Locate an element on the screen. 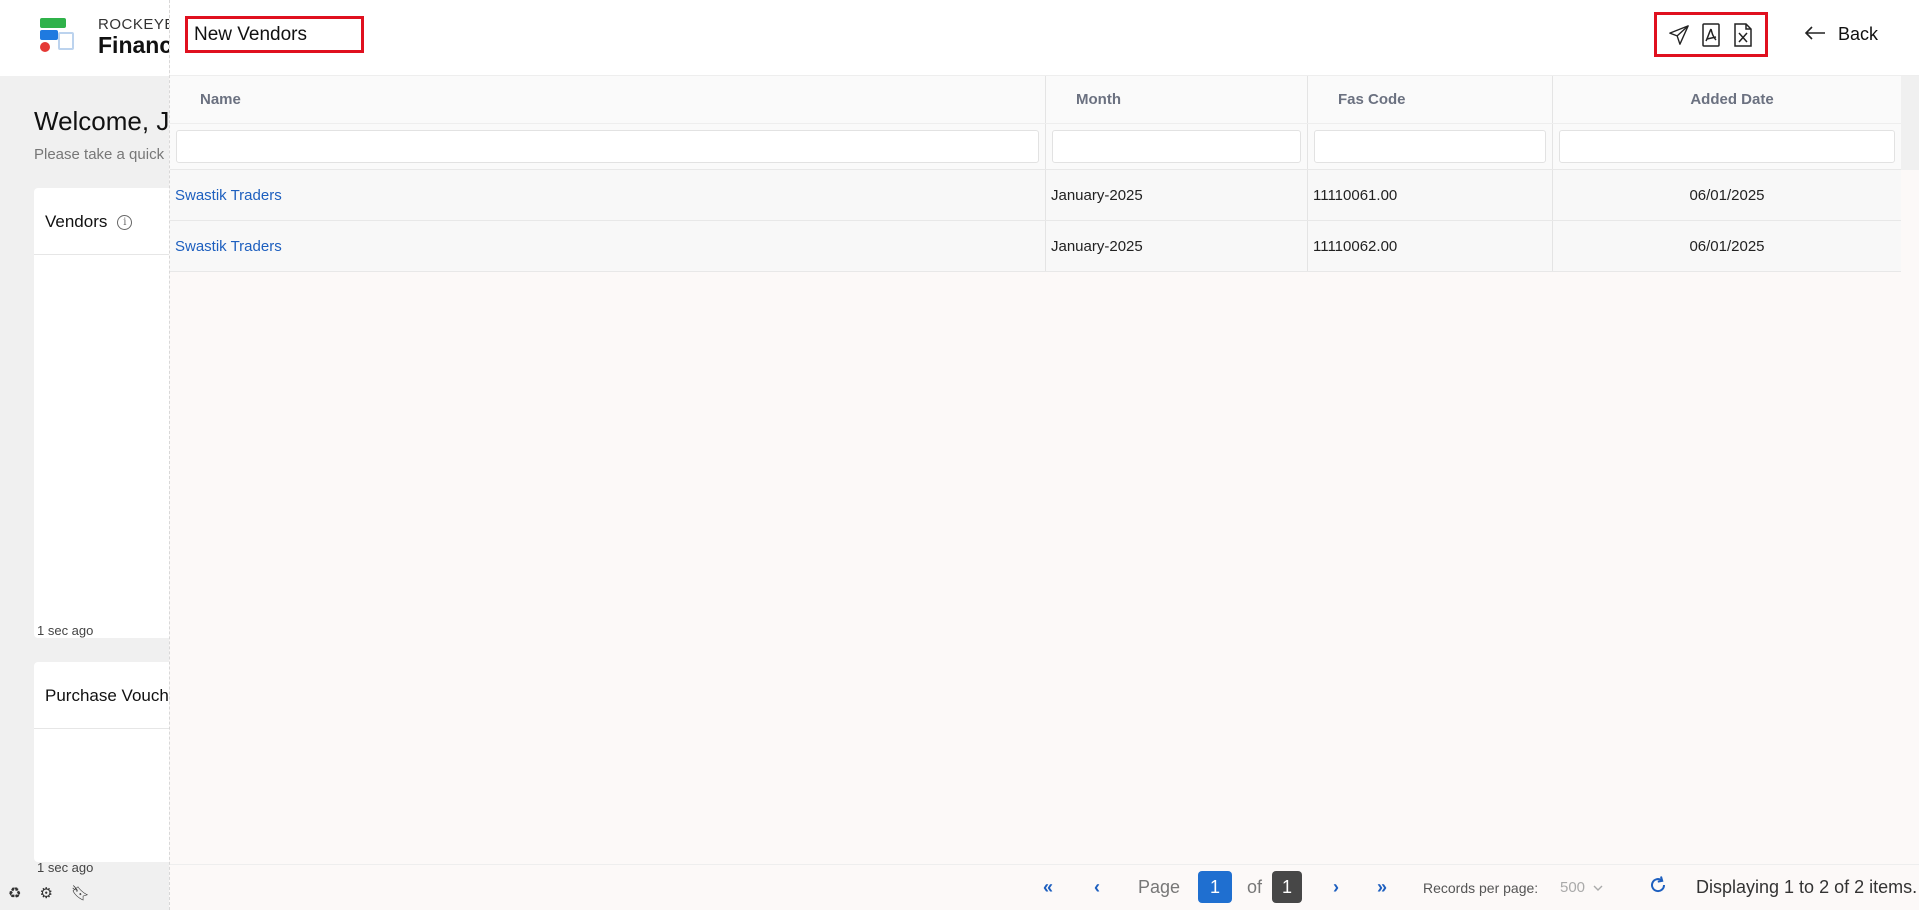 The height and width of the screenshot is (910, 1919). grid-filter-row is located at coordinates (1035, 147).